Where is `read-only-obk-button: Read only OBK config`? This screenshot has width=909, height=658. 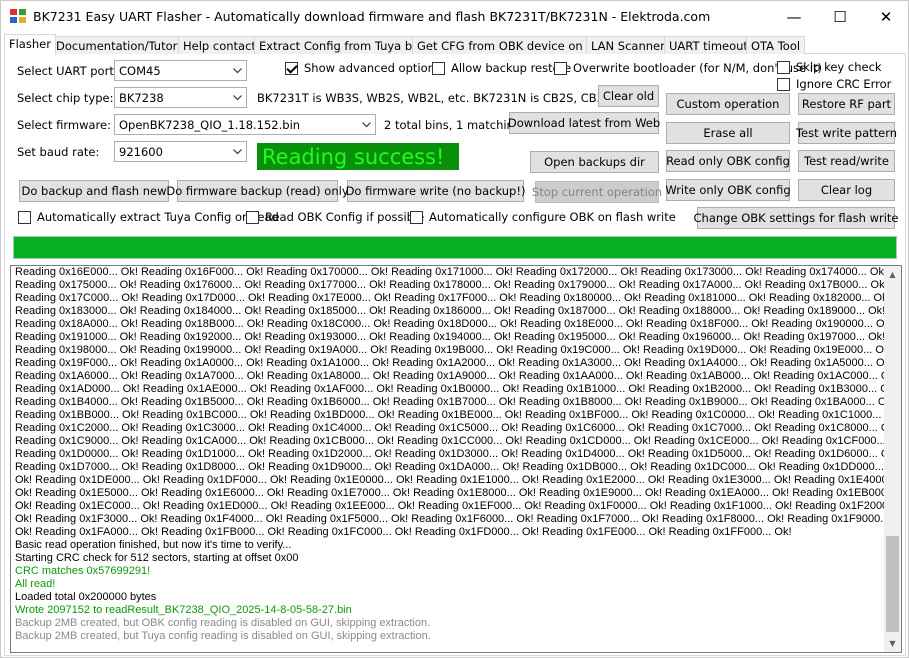
read-only-obk-button: Read only OBK config is located at coordinates (728, 161).